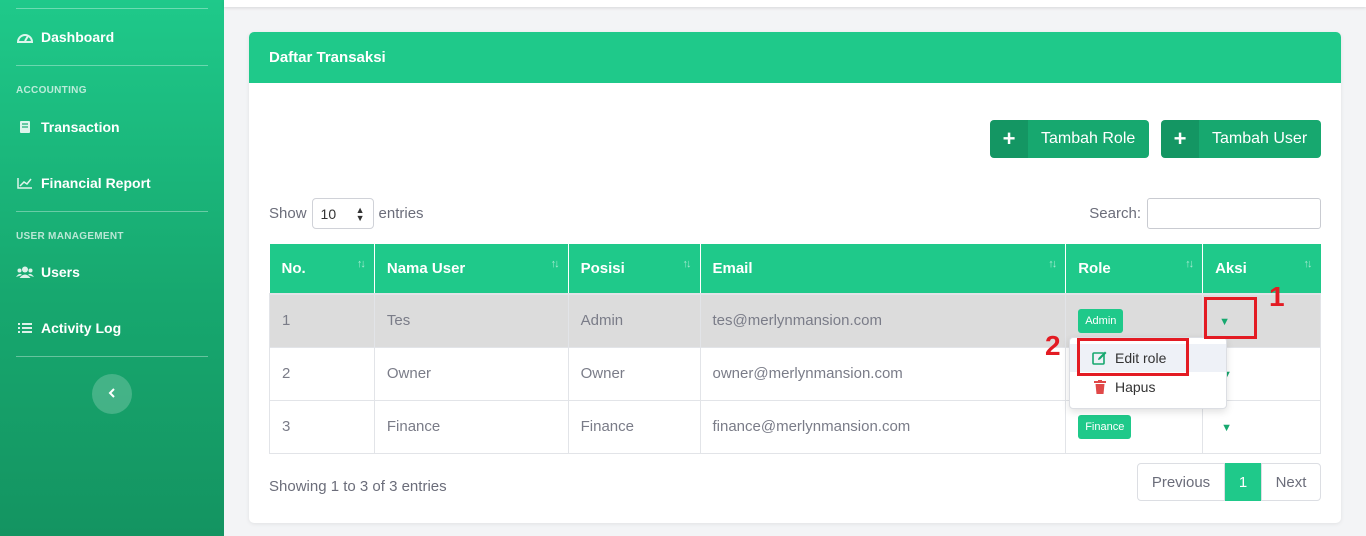  I want to click on annotation-number-2: 2, so click(1053, 345).